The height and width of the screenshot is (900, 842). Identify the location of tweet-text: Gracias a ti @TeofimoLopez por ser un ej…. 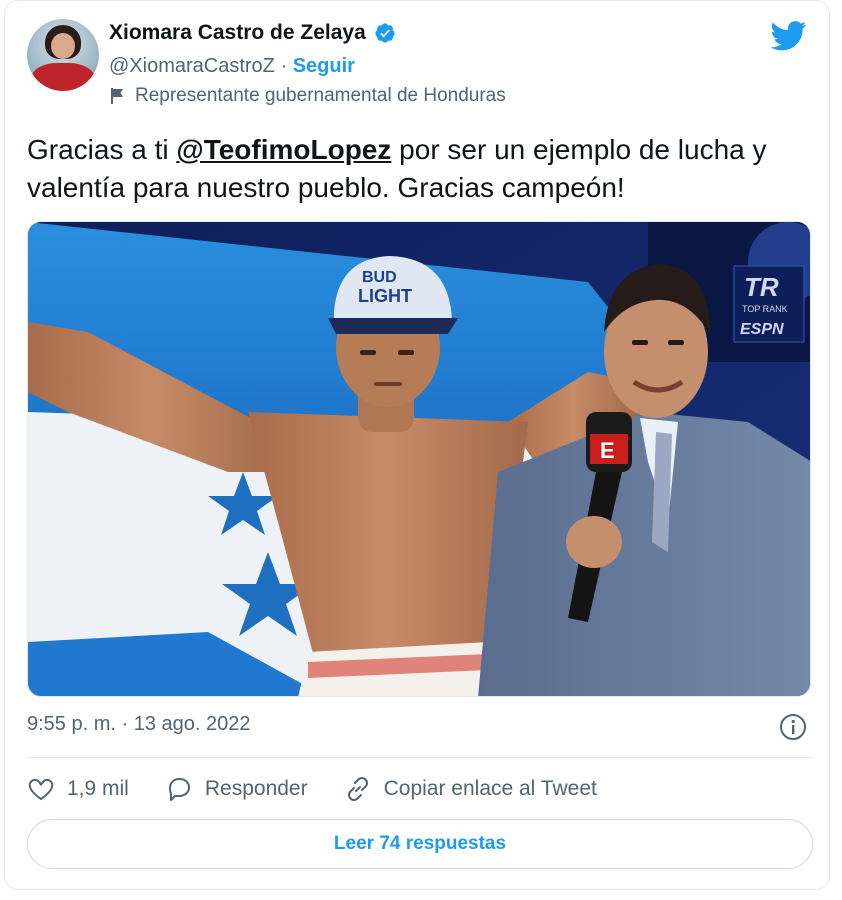
(422, 169).